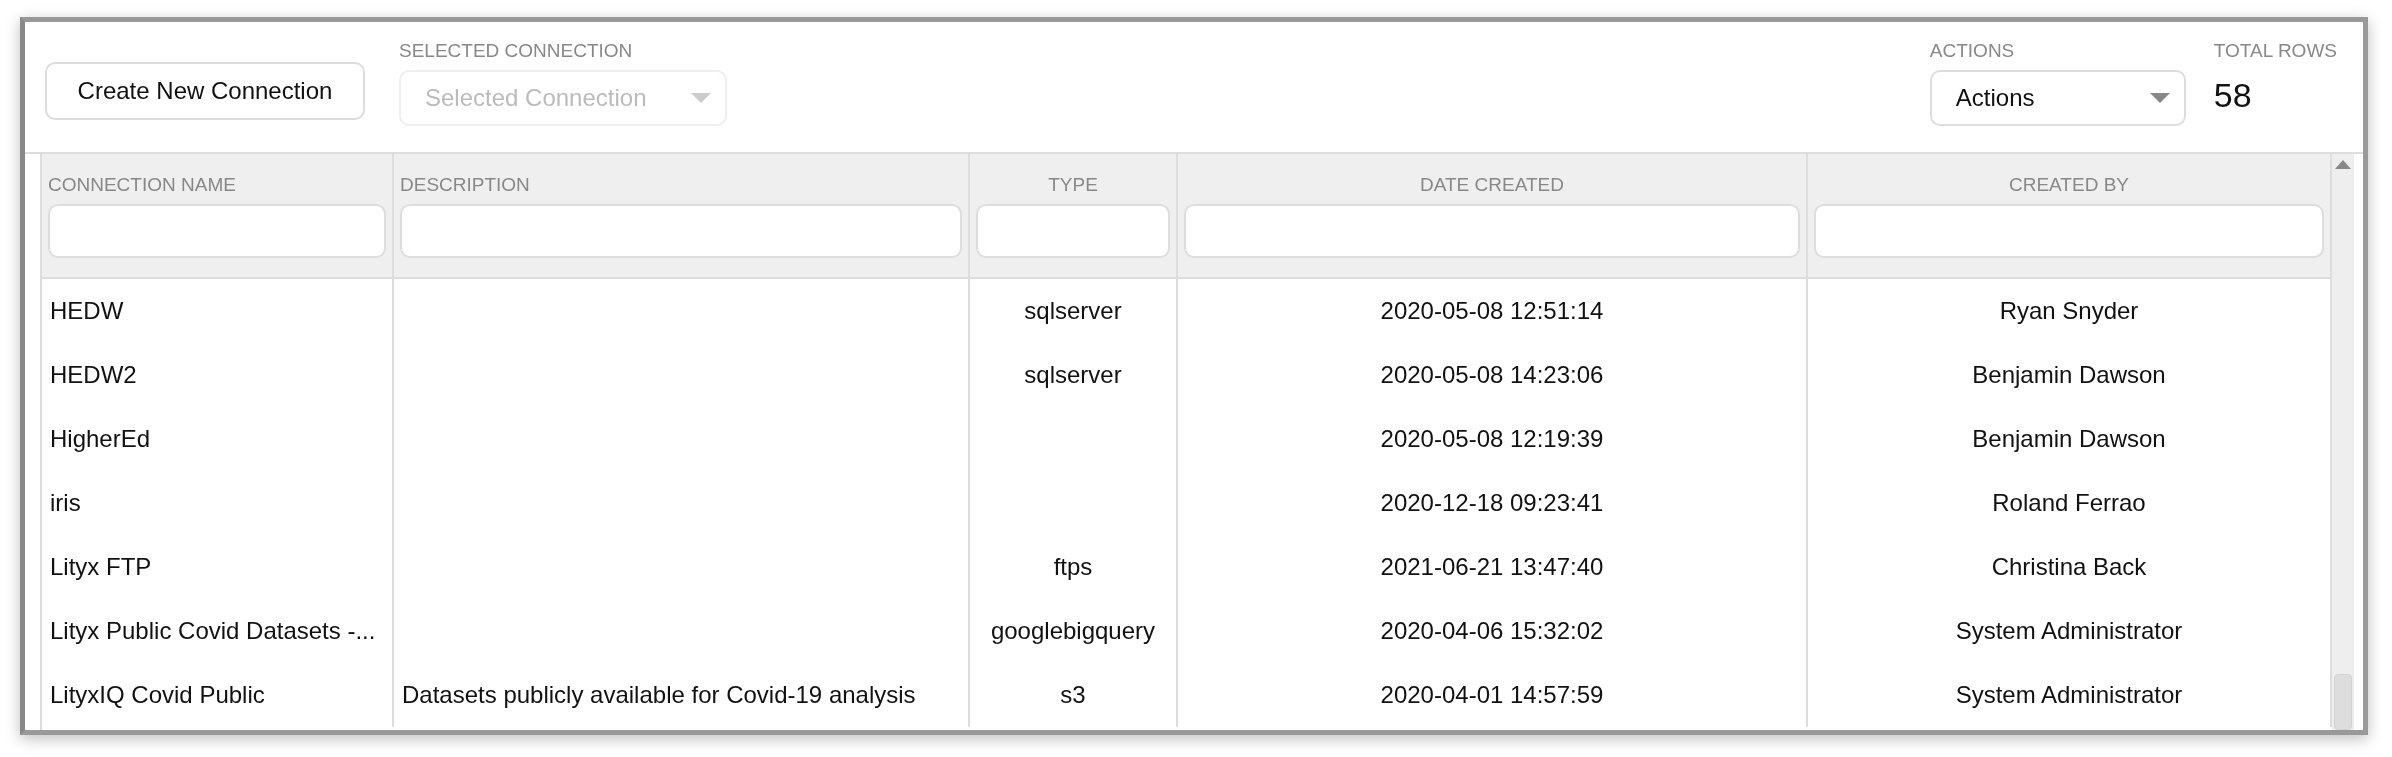  Describe the element at coordinates (1492, 631) in the screenshot. I see `table-cell: 2020-04-06 15:32:02` at that location.